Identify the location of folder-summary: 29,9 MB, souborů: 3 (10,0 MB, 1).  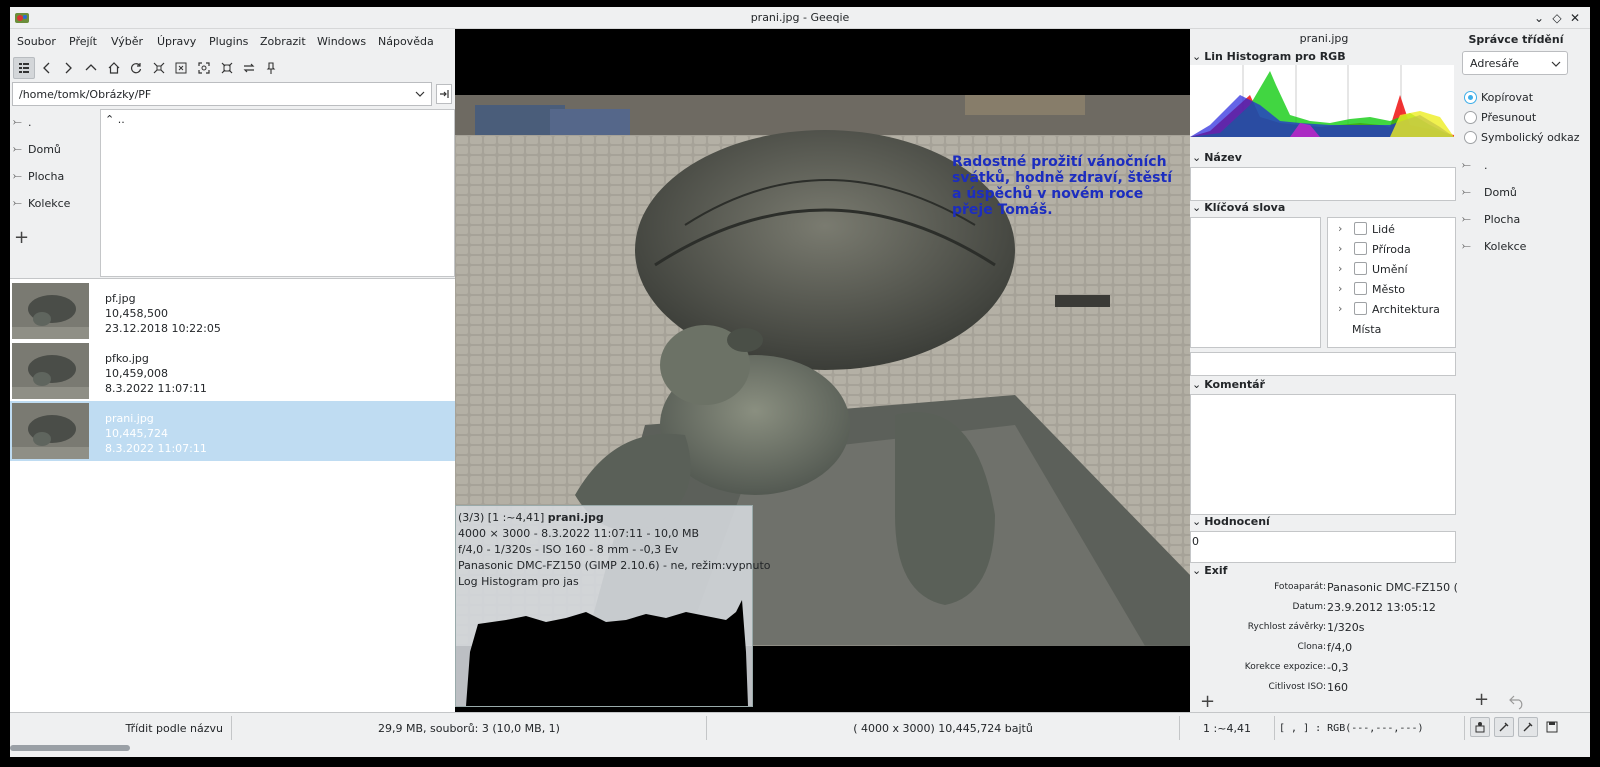
(469, 728).